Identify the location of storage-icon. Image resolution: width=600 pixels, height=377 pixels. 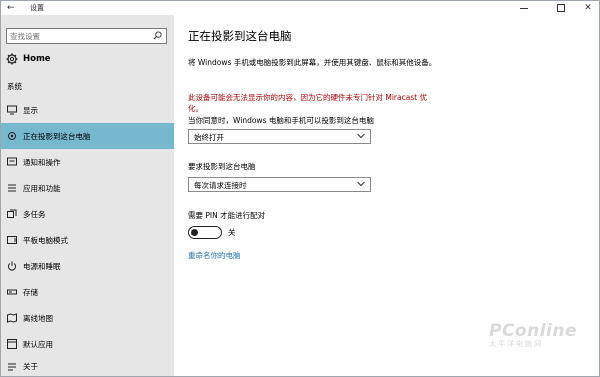
(12, 292).